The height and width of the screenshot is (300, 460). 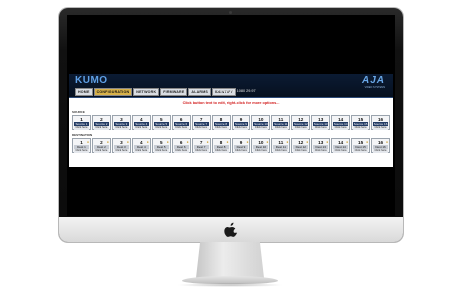 I want to click on destination-button: 1 ● Dest 1 Click here, so click(x=81, y=145).